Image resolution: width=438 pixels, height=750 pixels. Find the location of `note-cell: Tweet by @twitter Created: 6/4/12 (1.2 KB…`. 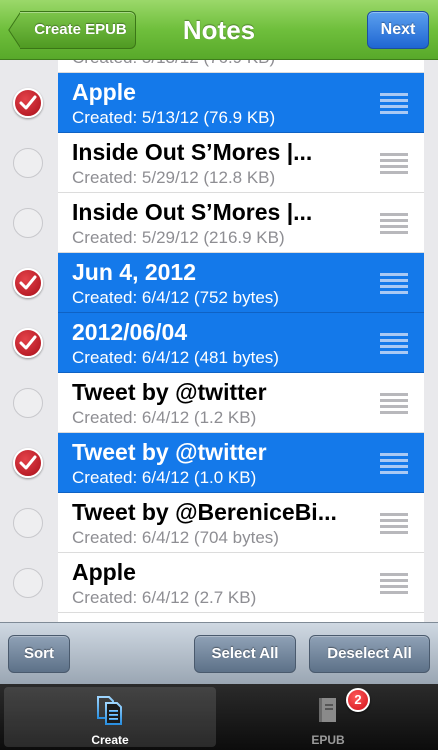

note-cell: Tweet by @twitter Created: 6/4/12 (1.2 KB… is located at coordinates (241, 403).